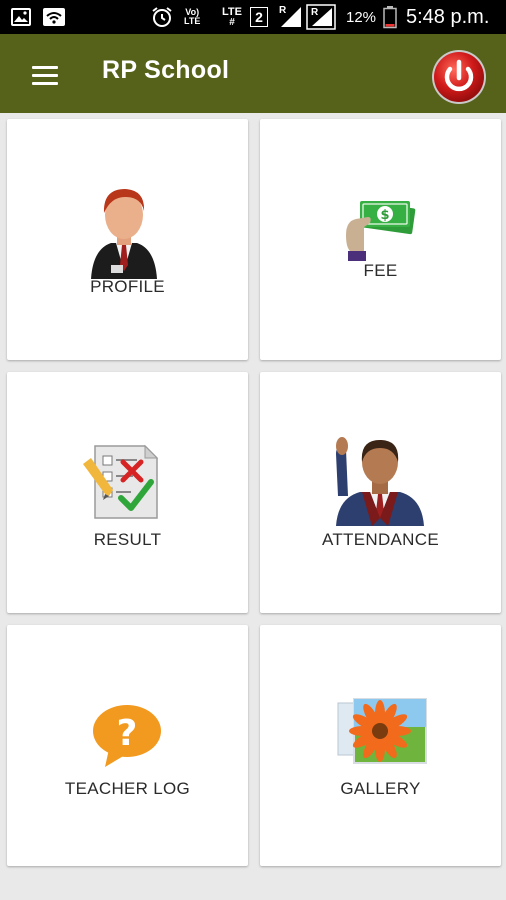  I want to click on tile-result: RESULT, so click(127, 492).